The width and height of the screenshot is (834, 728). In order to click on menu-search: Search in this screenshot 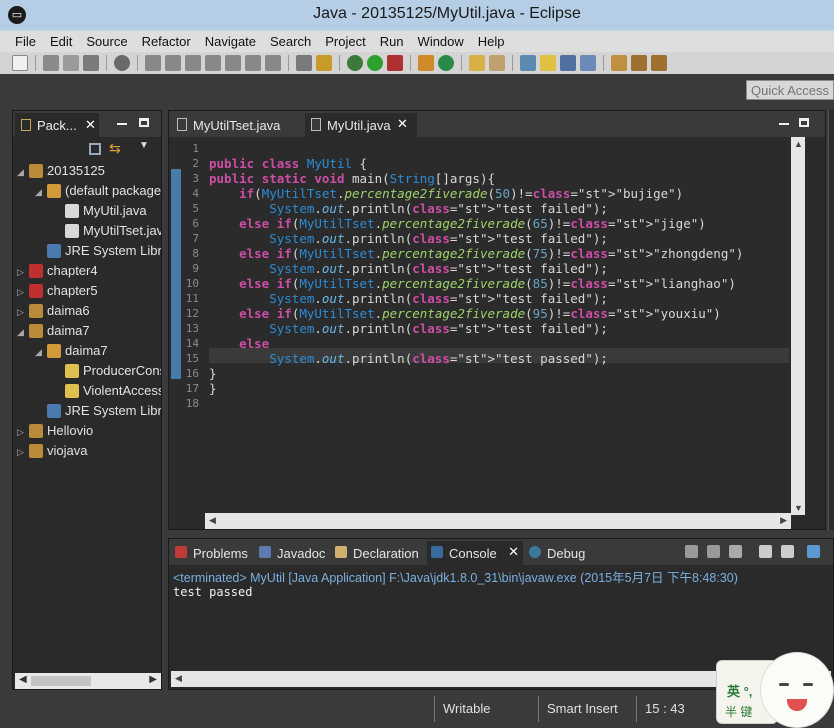, I will do `click(290, 41)`.